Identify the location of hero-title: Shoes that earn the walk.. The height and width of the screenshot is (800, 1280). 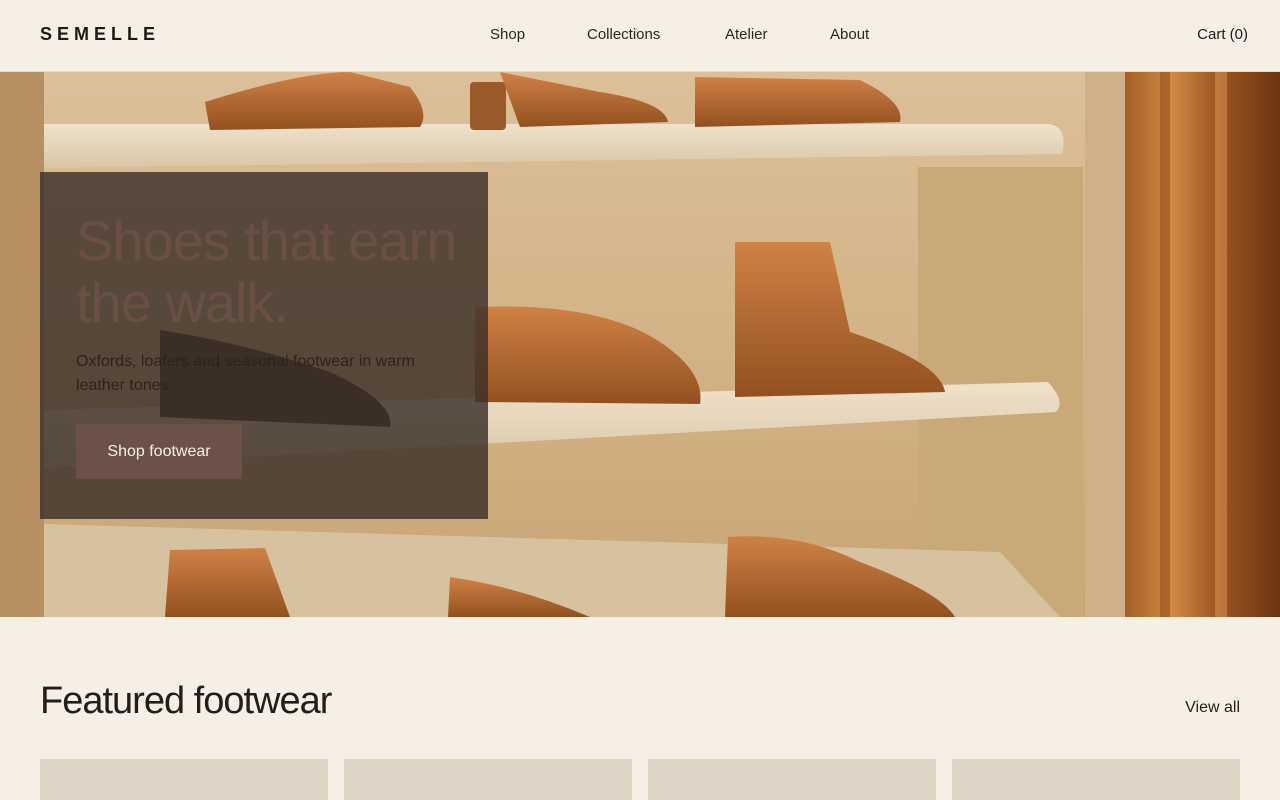
(266, 271).